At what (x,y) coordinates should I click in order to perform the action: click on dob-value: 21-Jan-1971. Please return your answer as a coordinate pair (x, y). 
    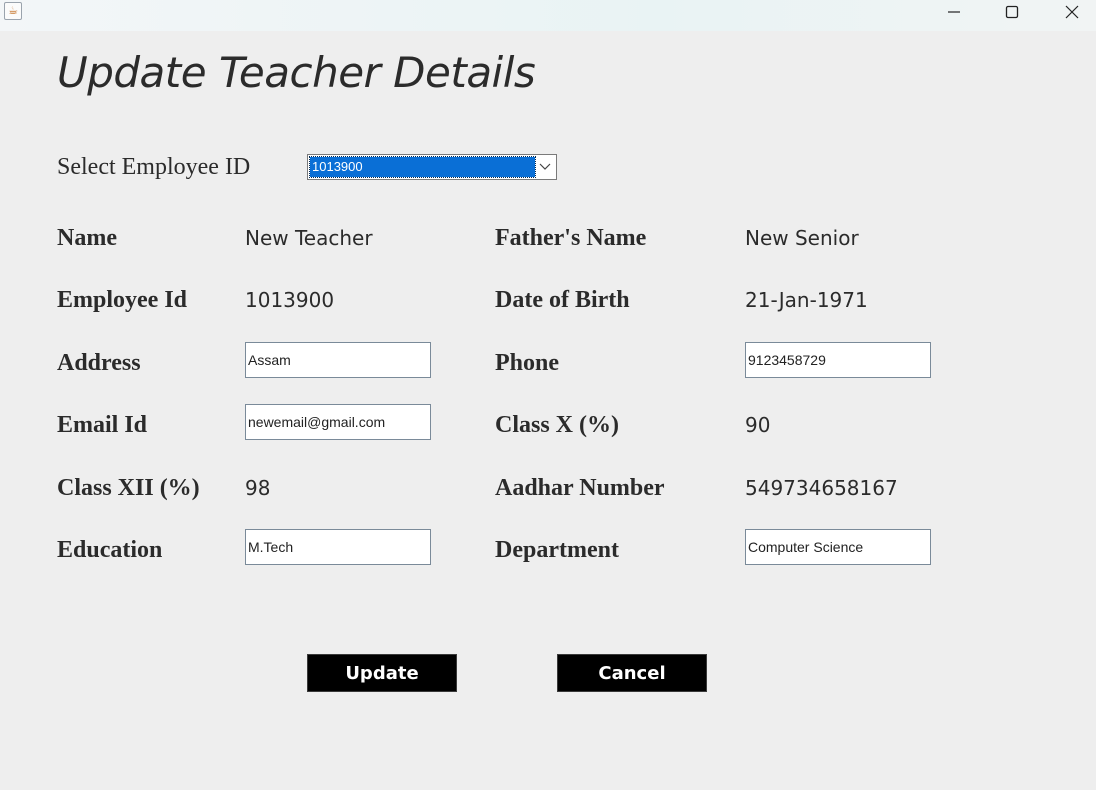
    Looking at the image, I should click on (806, 300).